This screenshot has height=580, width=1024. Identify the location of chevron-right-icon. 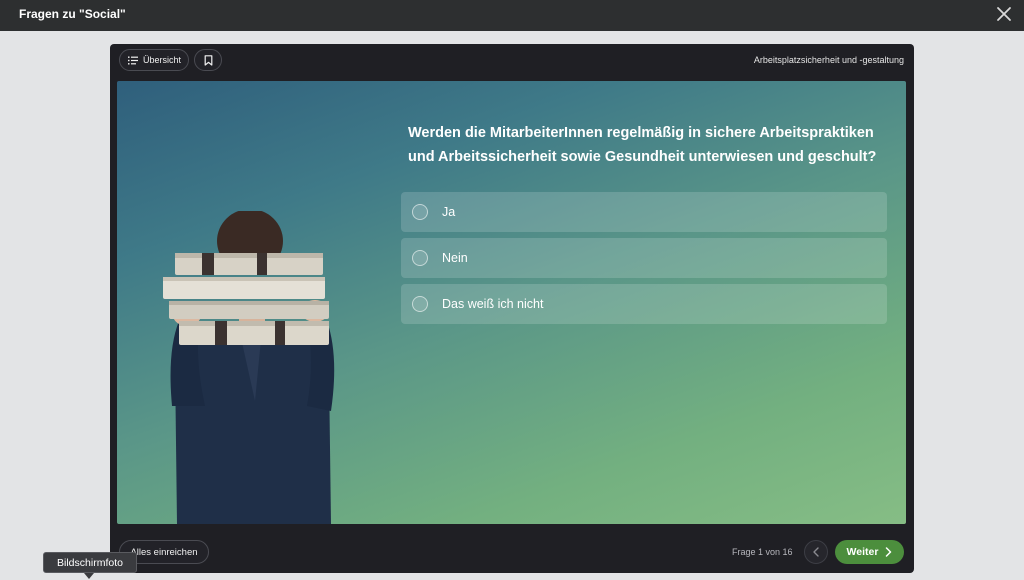
(889, 552).